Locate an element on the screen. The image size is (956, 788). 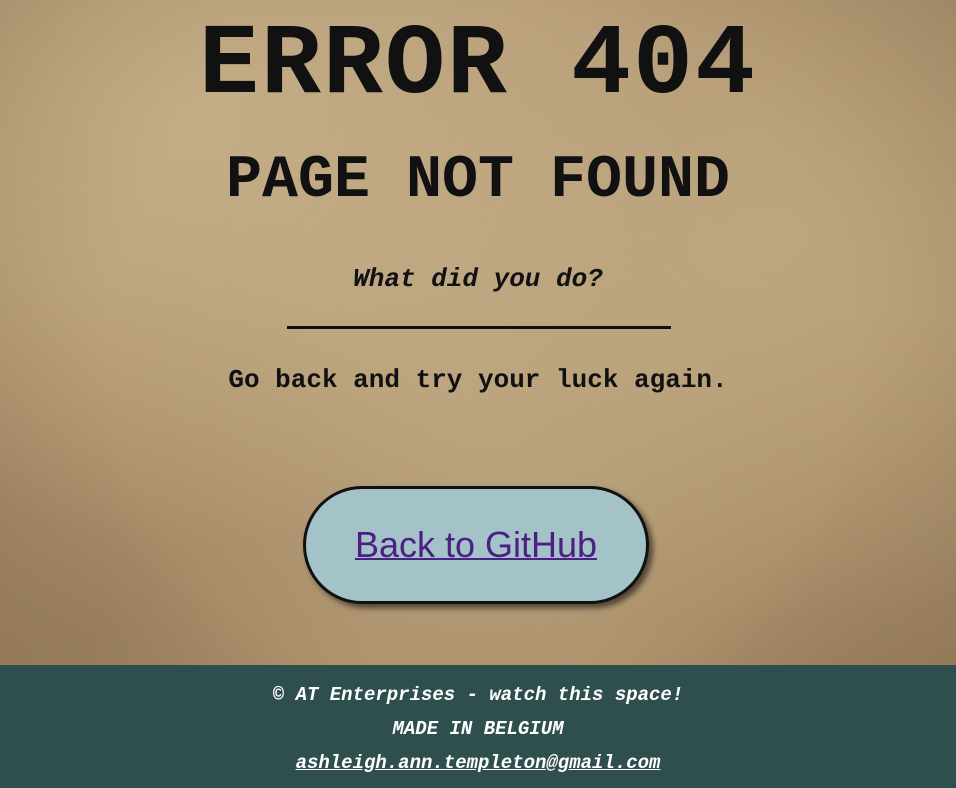
instruction-text: Go back and try your luck again. is located at coordinates (478, 380).